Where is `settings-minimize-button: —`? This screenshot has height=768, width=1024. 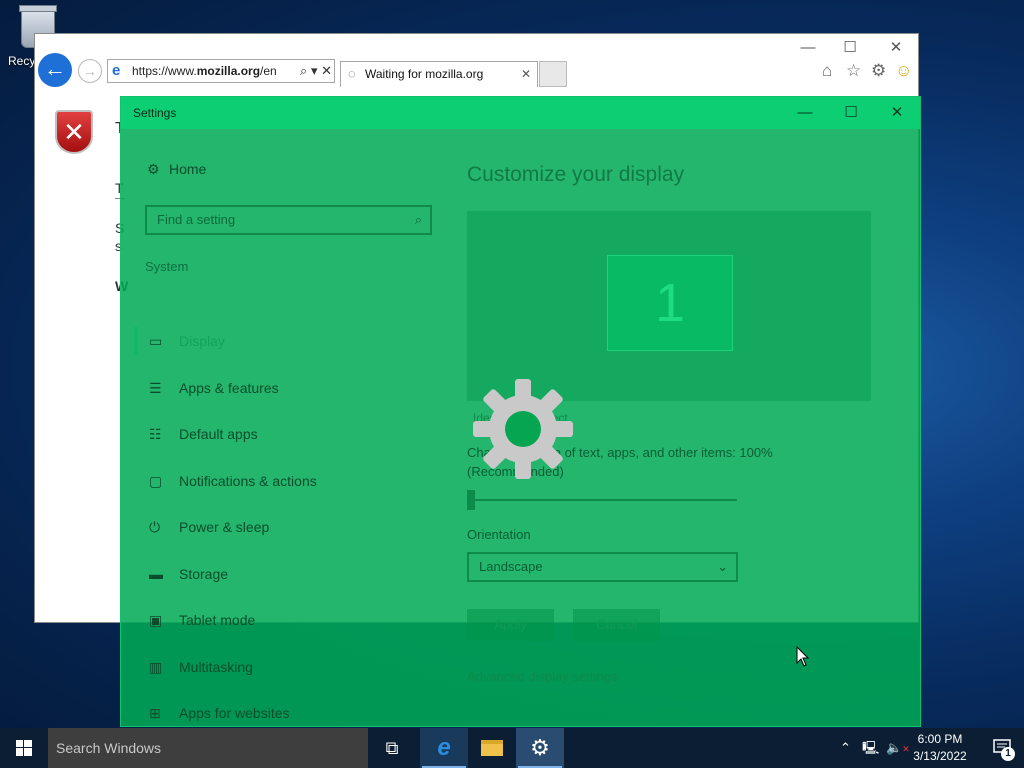
settings-minimize-button: — is located at coordinates (805, 113).